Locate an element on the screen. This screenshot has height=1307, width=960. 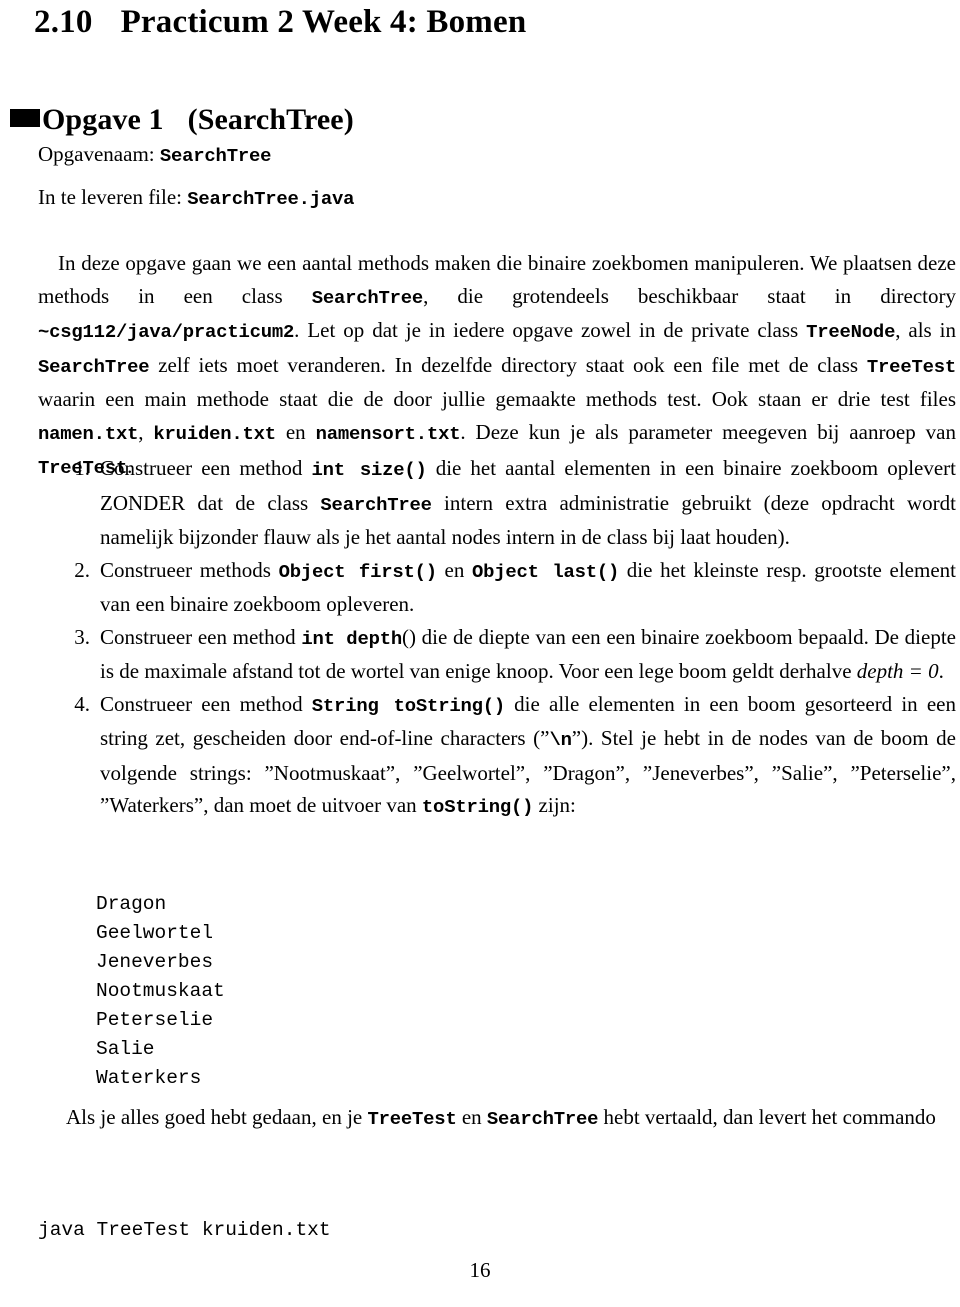
code-namensort-txt: namensort.txt is located at coordinates (388, 433).